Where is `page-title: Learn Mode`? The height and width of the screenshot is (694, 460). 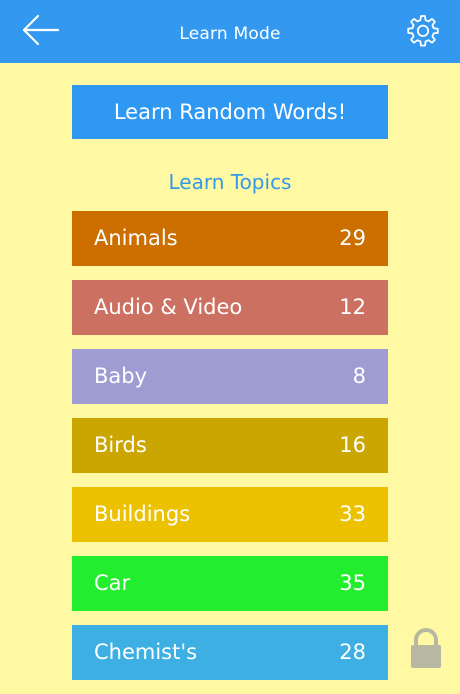
page-title: Learn Mode is located at coordinates (230, 34).